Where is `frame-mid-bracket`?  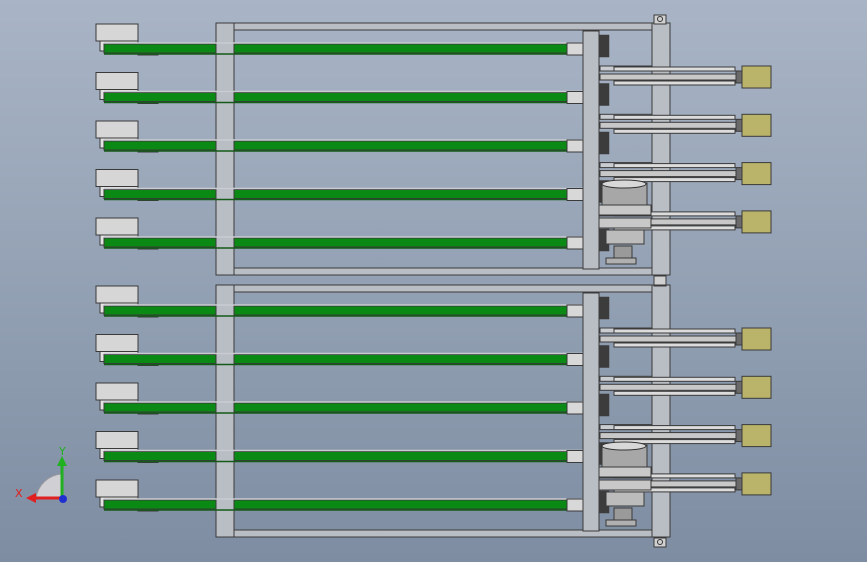 frame-mid-bracket is located at coordinates (660, 280).